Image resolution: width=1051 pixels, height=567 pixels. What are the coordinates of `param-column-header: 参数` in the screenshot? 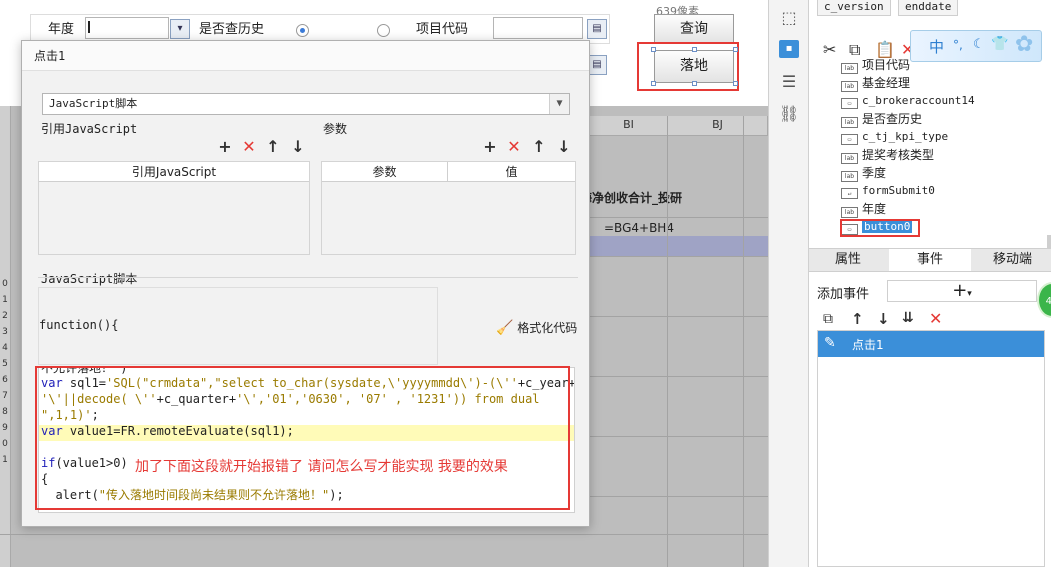 It's located at (385, 172).